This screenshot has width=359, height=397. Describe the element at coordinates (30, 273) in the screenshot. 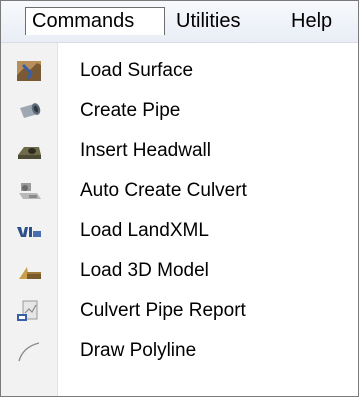

I see `model-3d-icon` at that location.